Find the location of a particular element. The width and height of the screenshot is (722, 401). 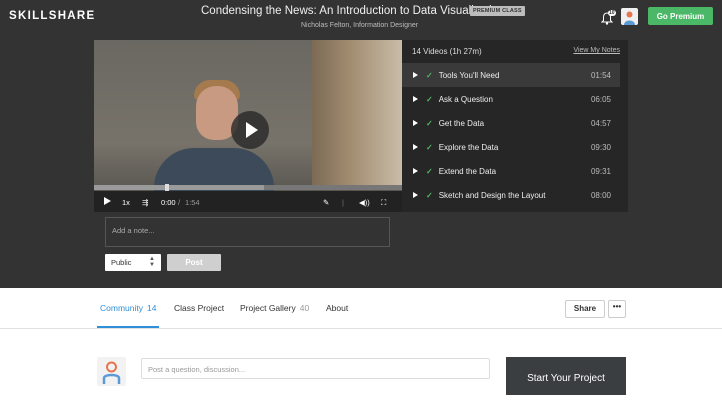

tab-about: About is located at coordinates (337, 308).